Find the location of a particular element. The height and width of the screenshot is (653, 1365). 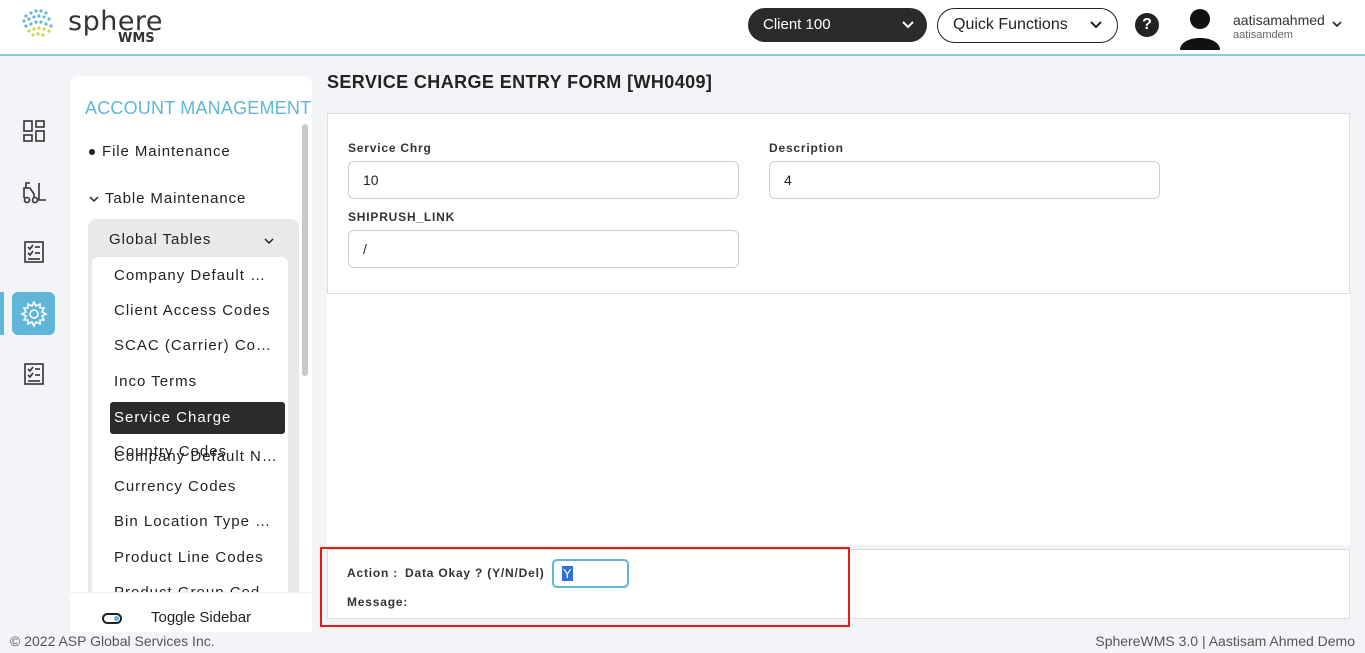

toggle-sidebar-row: Toggle Sidebar is located at coordinates (191, 612).